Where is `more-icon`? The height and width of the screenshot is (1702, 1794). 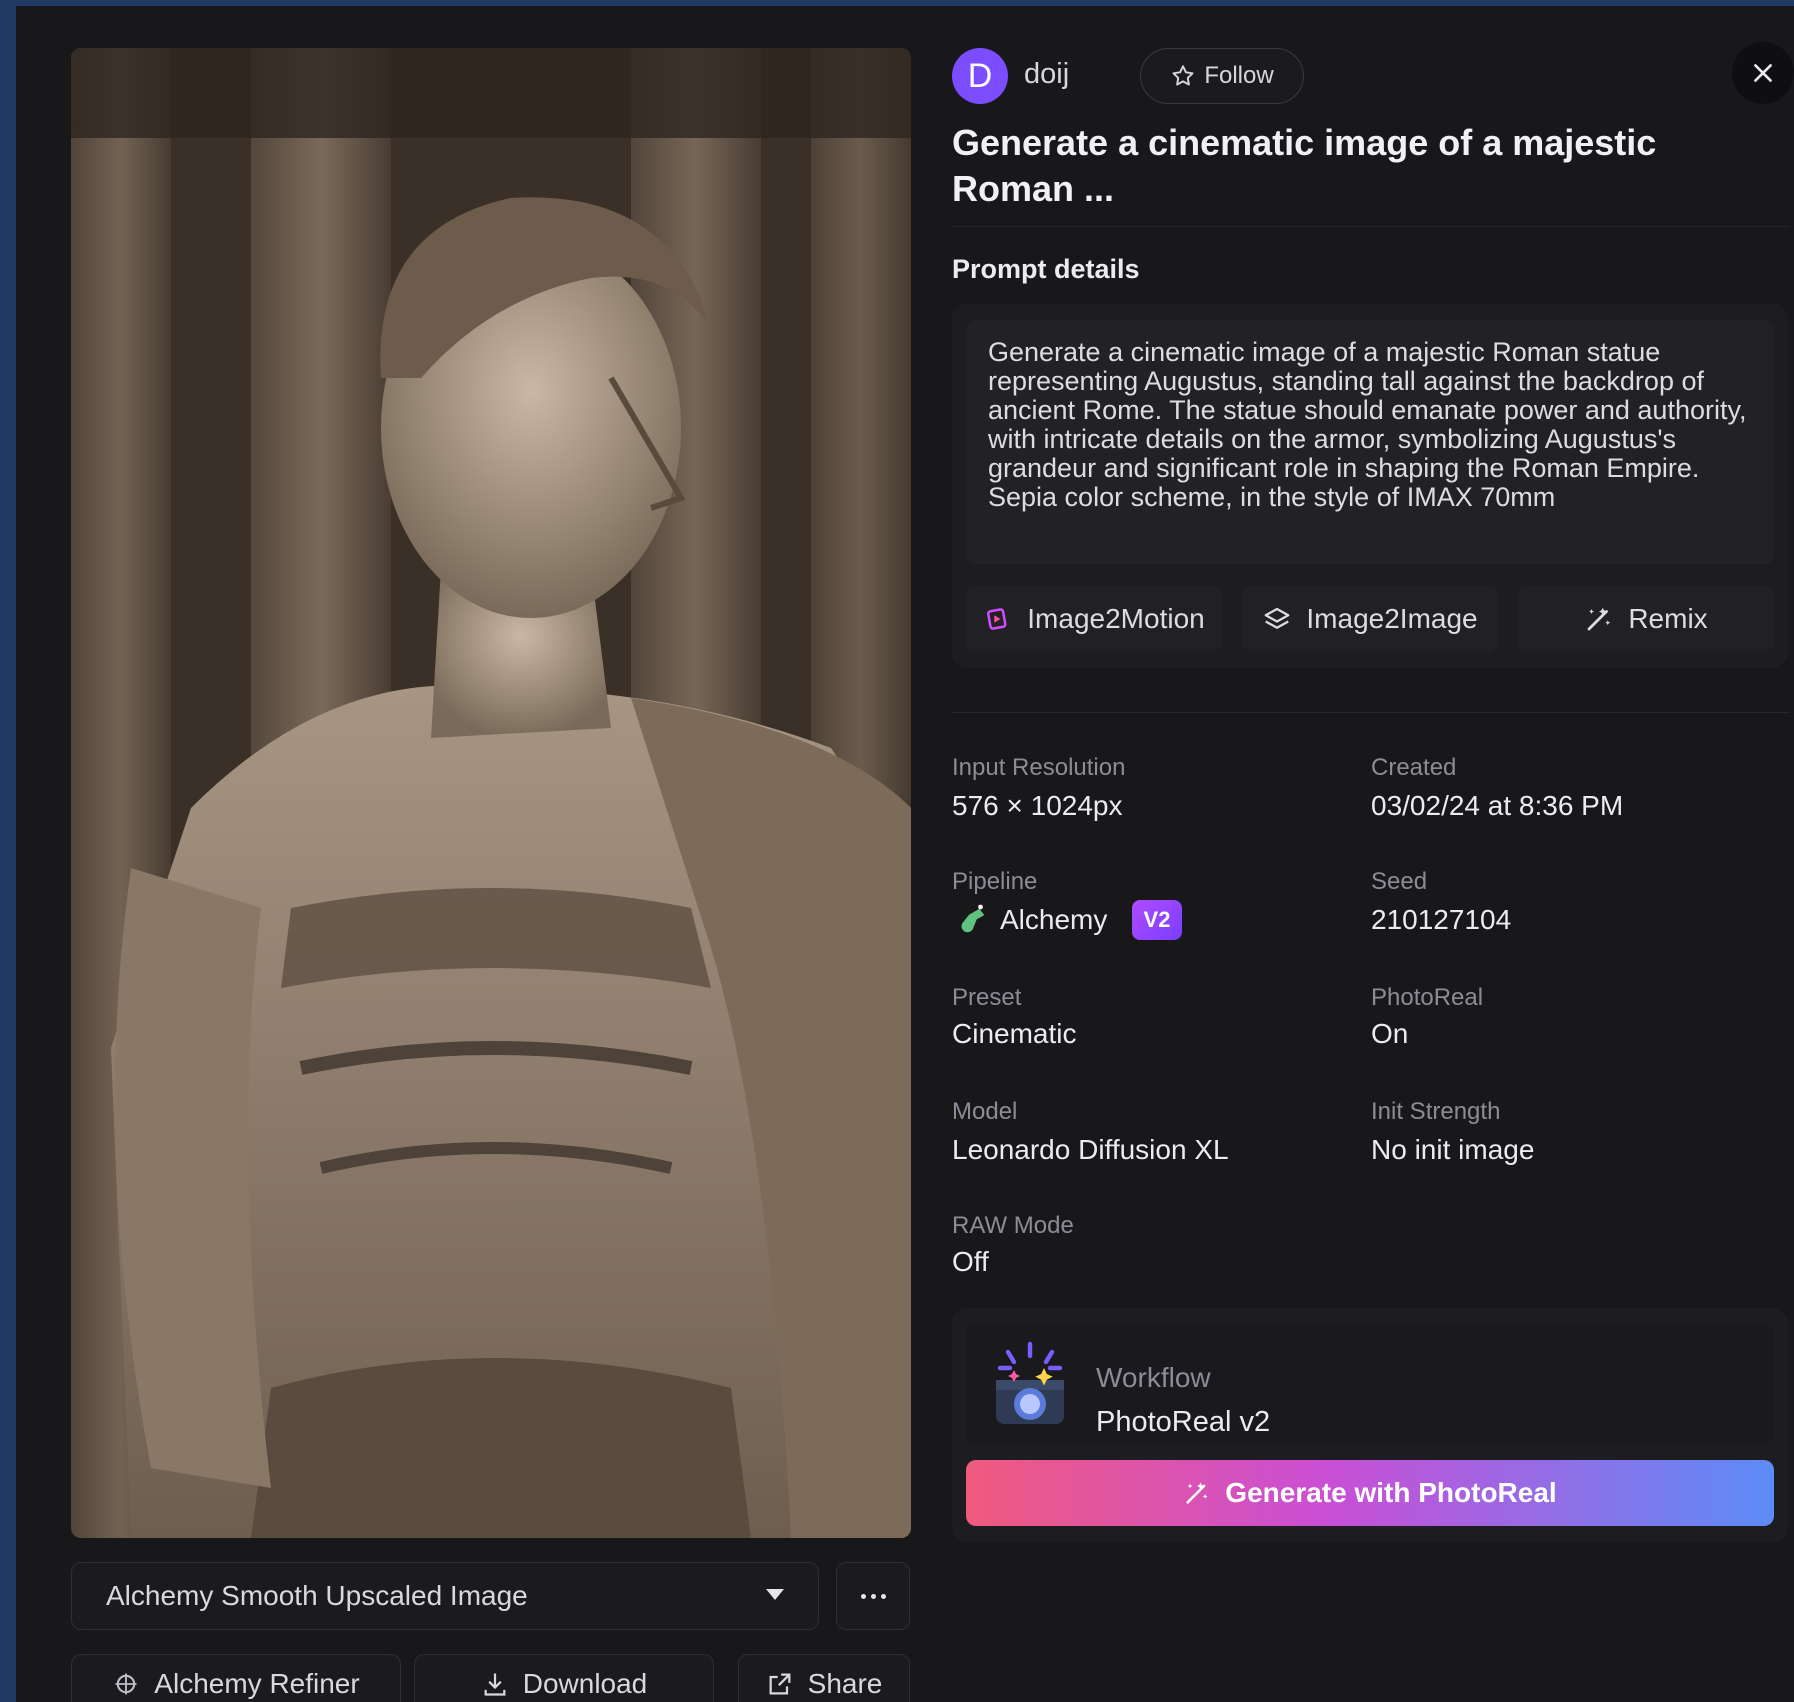
more-icon is located at coordinates (873, 1596).